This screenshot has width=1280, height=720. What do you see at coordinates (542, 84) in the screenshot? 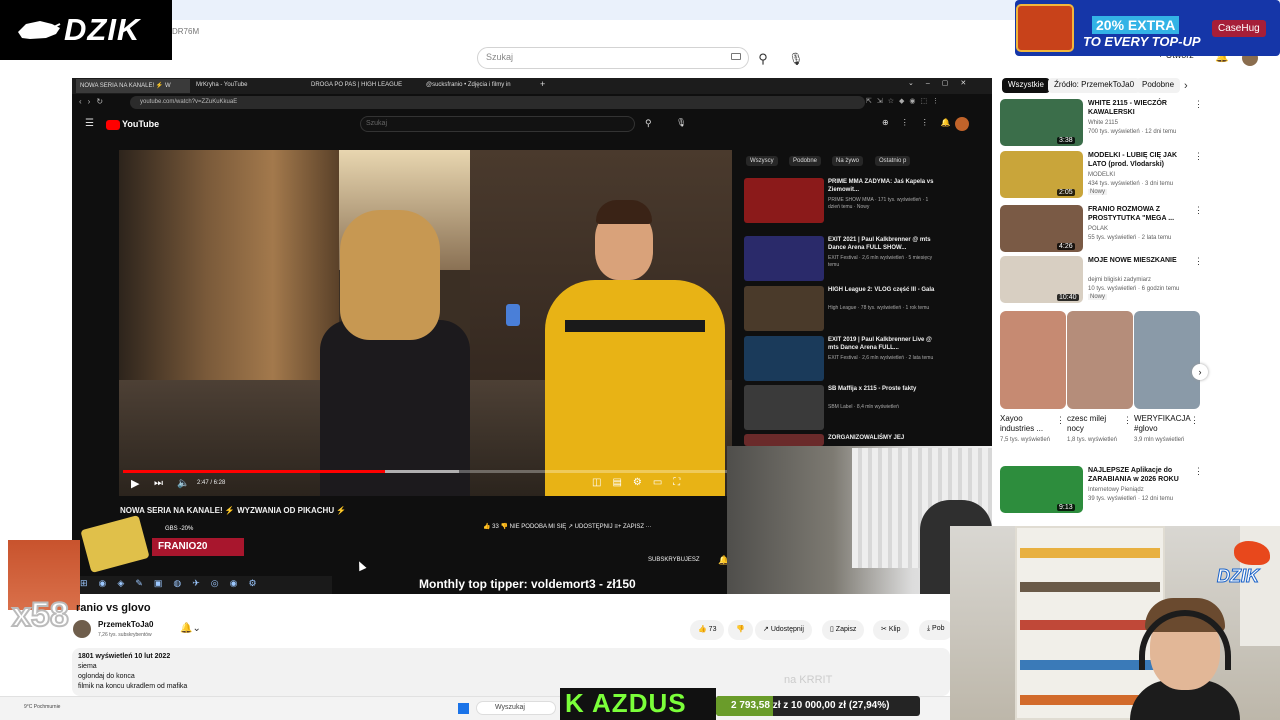
I see `new-tab-icon: +` at bounding box center [542, 84].